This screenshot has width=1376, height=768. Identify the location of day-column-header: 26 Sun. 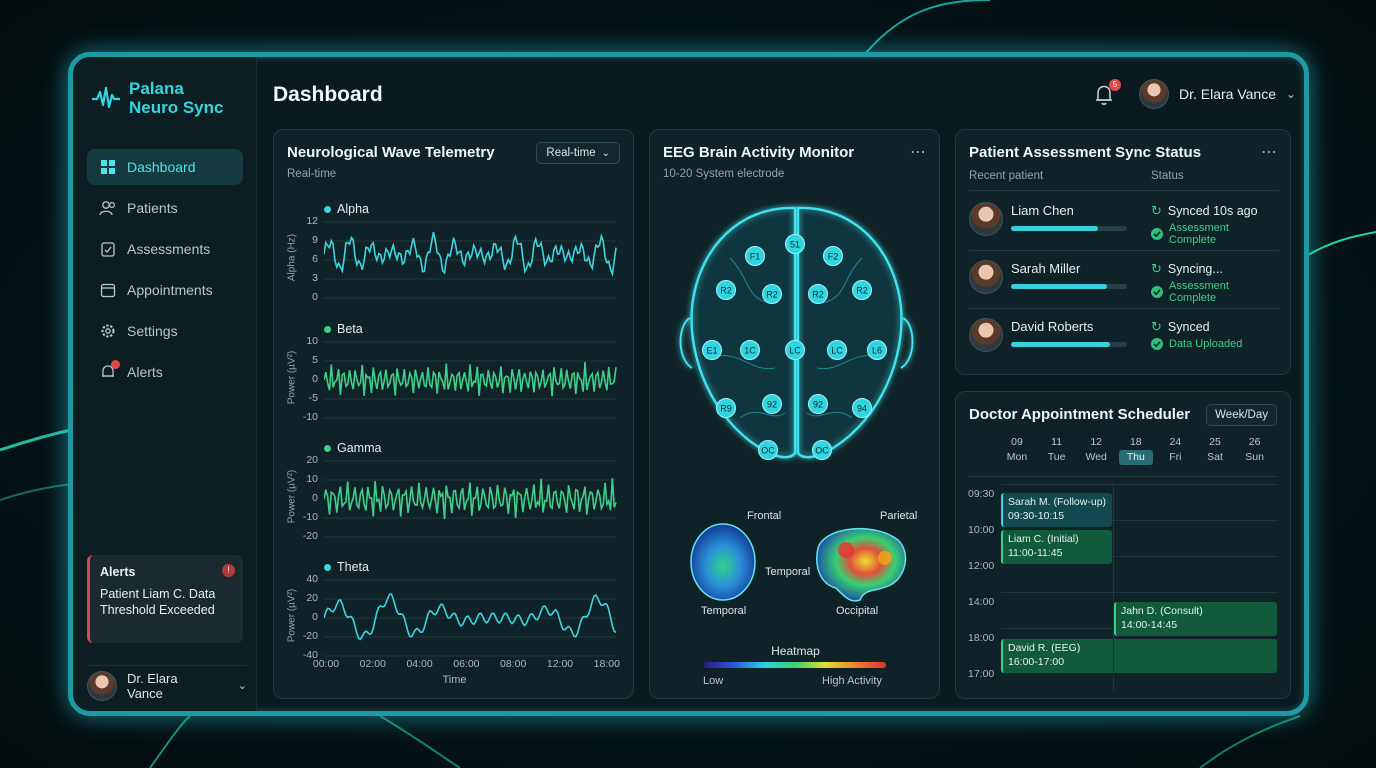
(1255, 450).